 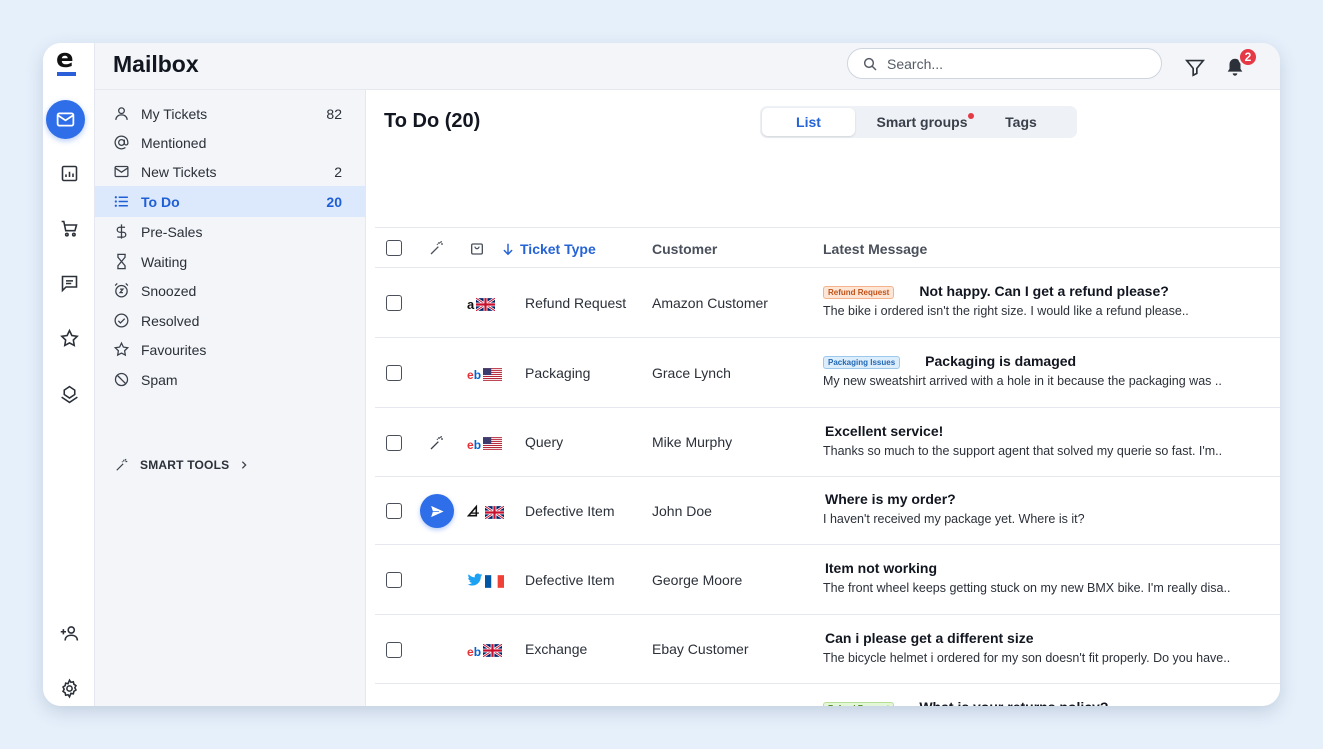 What do you see at coordinates (862, 362) in the screenshot?
I see `message-tag: Packaging Issues` at bounding box center [862, 362].